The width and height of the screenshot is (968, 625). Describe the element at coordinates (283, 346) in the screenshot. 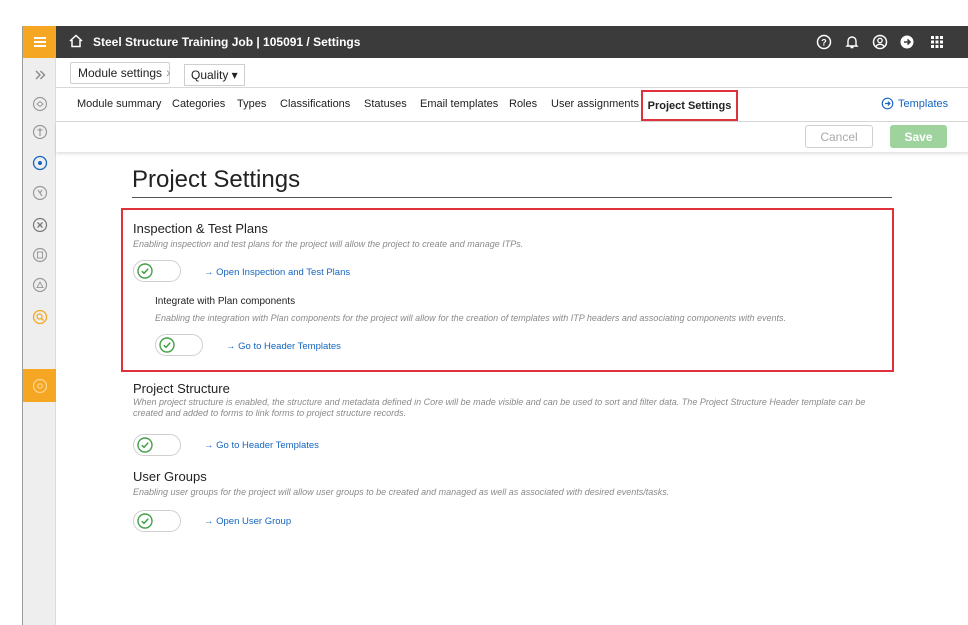

I see `go-to-header-templates-link: → Go to Header Templates` at that location.